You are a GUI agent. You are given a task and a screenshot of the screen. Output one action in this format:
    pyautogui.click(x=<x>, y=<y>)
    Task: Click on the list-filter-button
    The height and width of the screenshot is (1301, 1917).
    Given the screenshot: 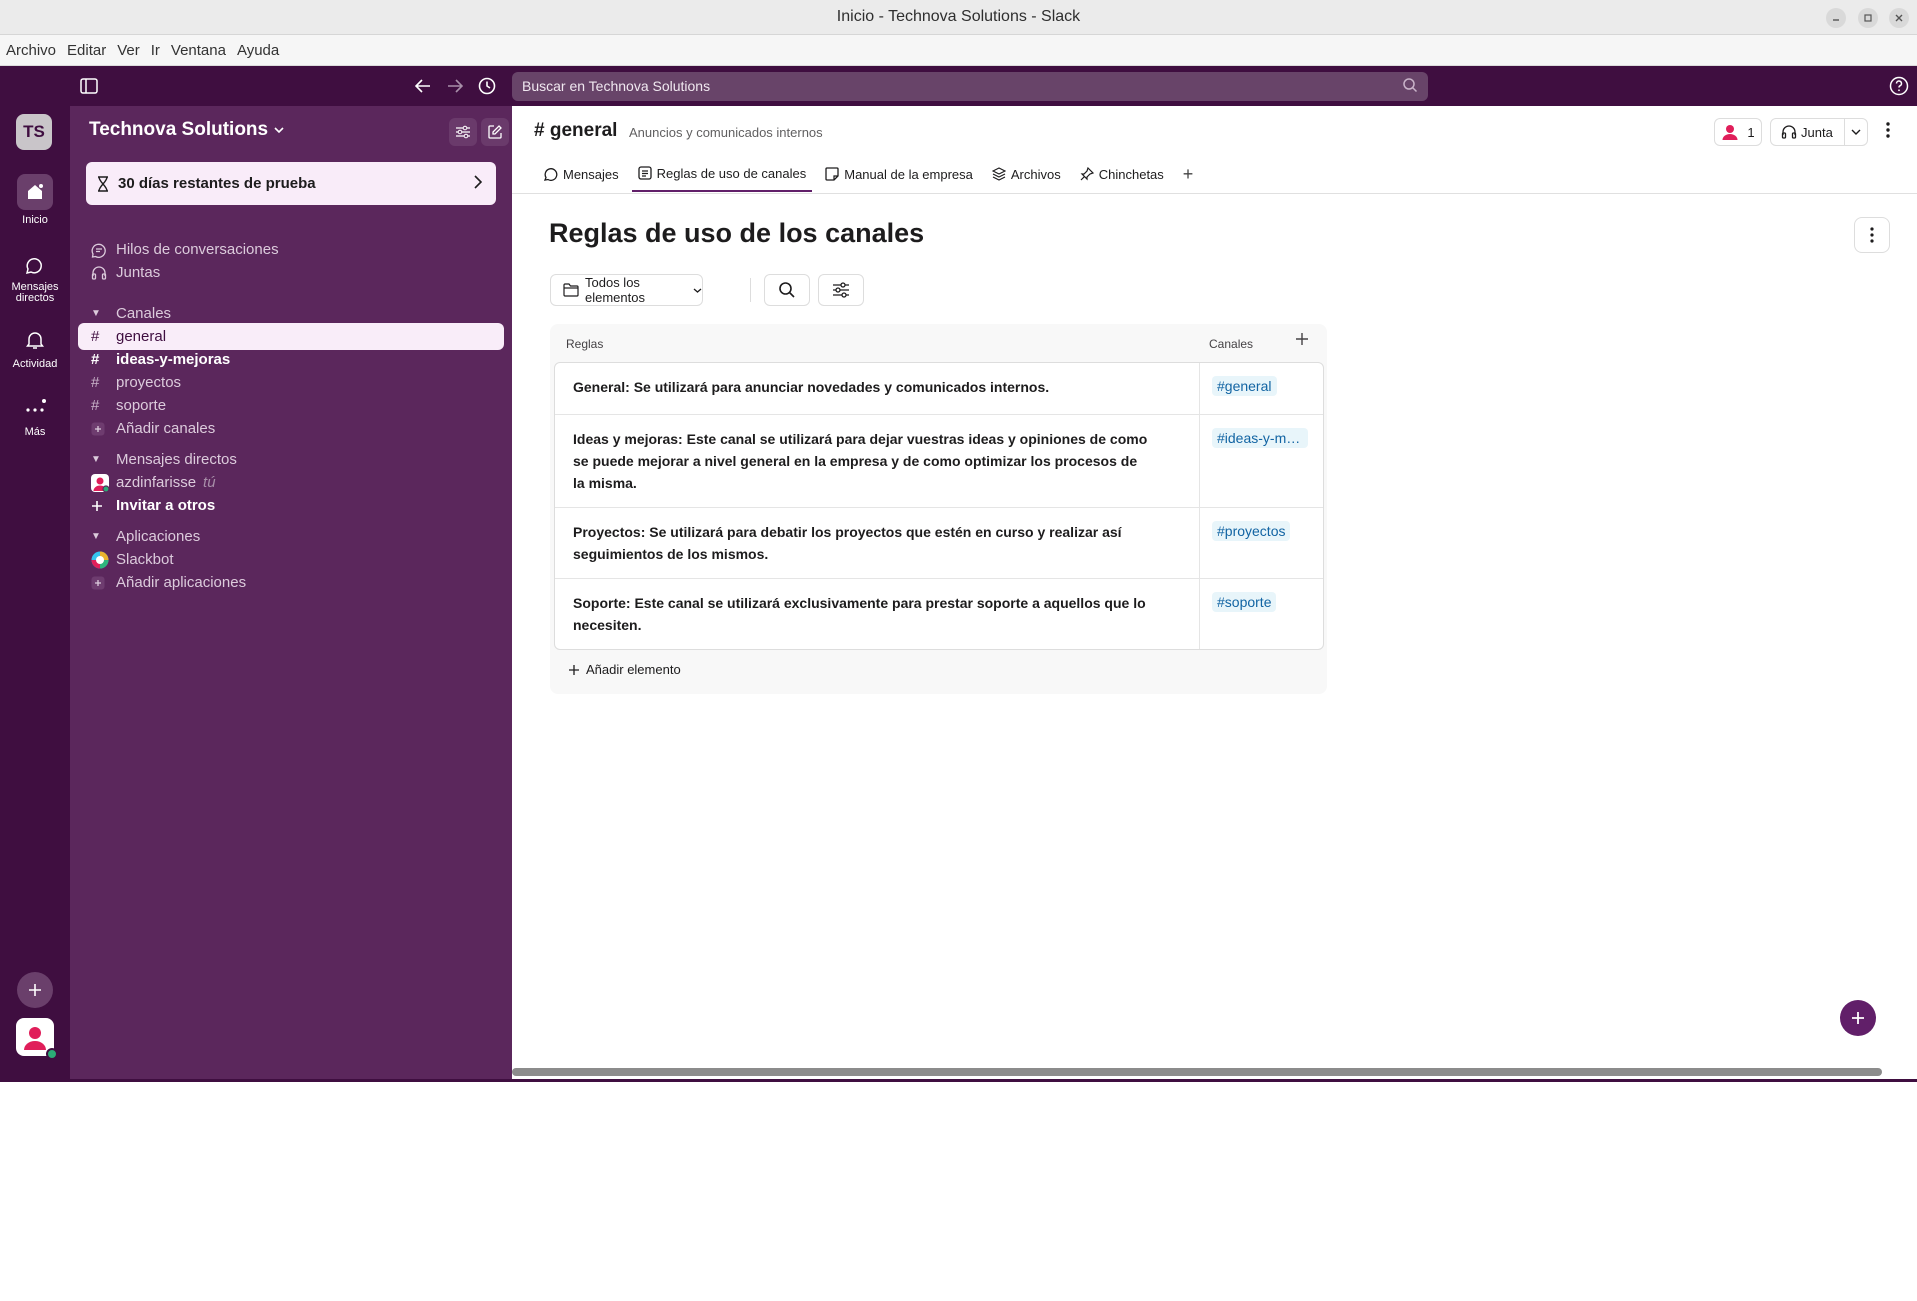 What is the action you would take?
    pyautogui.click(x=841, y=290)
    